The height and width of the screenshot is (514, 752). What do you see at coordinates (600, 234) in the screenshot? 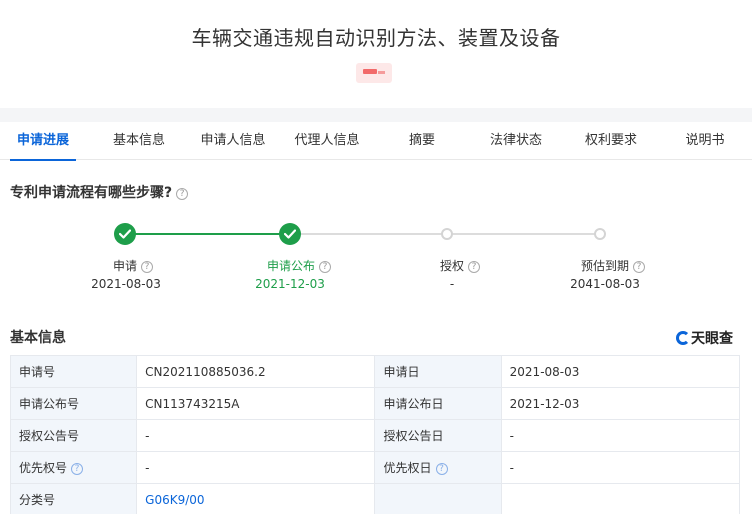
I see `step-node-expire` at bounding box center [600, 234].